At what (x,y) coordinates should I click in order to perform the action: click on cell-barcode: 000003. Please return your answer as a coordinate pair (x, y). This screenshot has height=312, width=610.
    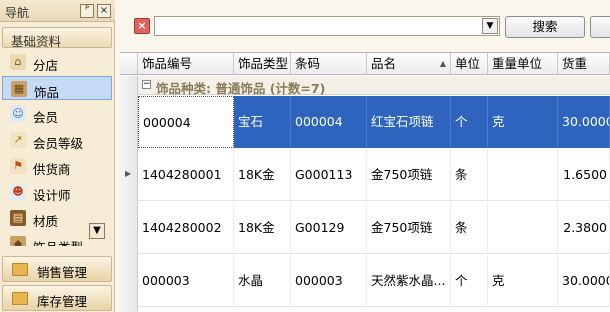
    Looking at the image, I should click on (329, 281).